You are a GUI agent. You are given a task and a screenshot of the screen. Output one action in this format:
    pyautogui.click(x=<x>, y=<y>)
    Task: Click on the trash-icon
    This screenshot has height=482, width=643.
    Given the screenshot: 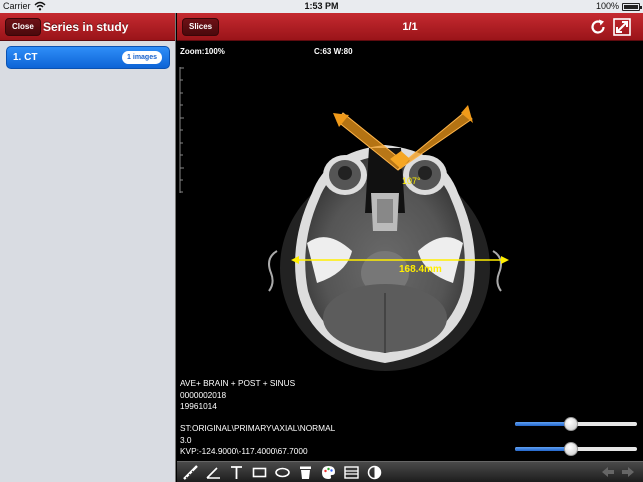 What is the action you would take?
    pyautogui.click(x=305, y=472)
    